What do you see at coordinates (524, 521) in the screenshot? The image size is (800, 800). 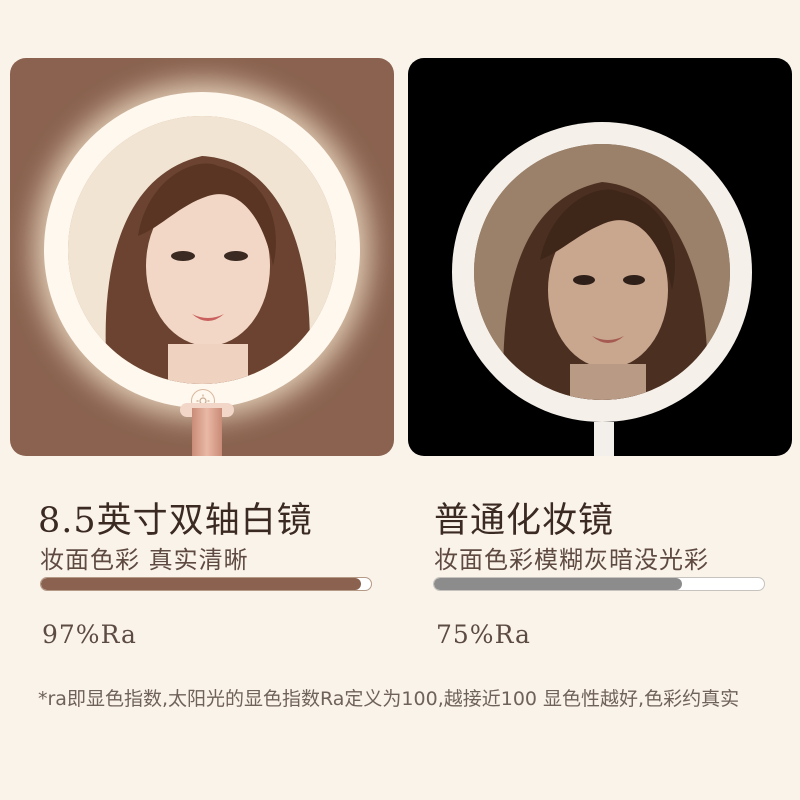 I see `ordinary-mirror-title: 普通化妆镜` at bounding box center [524, 521].